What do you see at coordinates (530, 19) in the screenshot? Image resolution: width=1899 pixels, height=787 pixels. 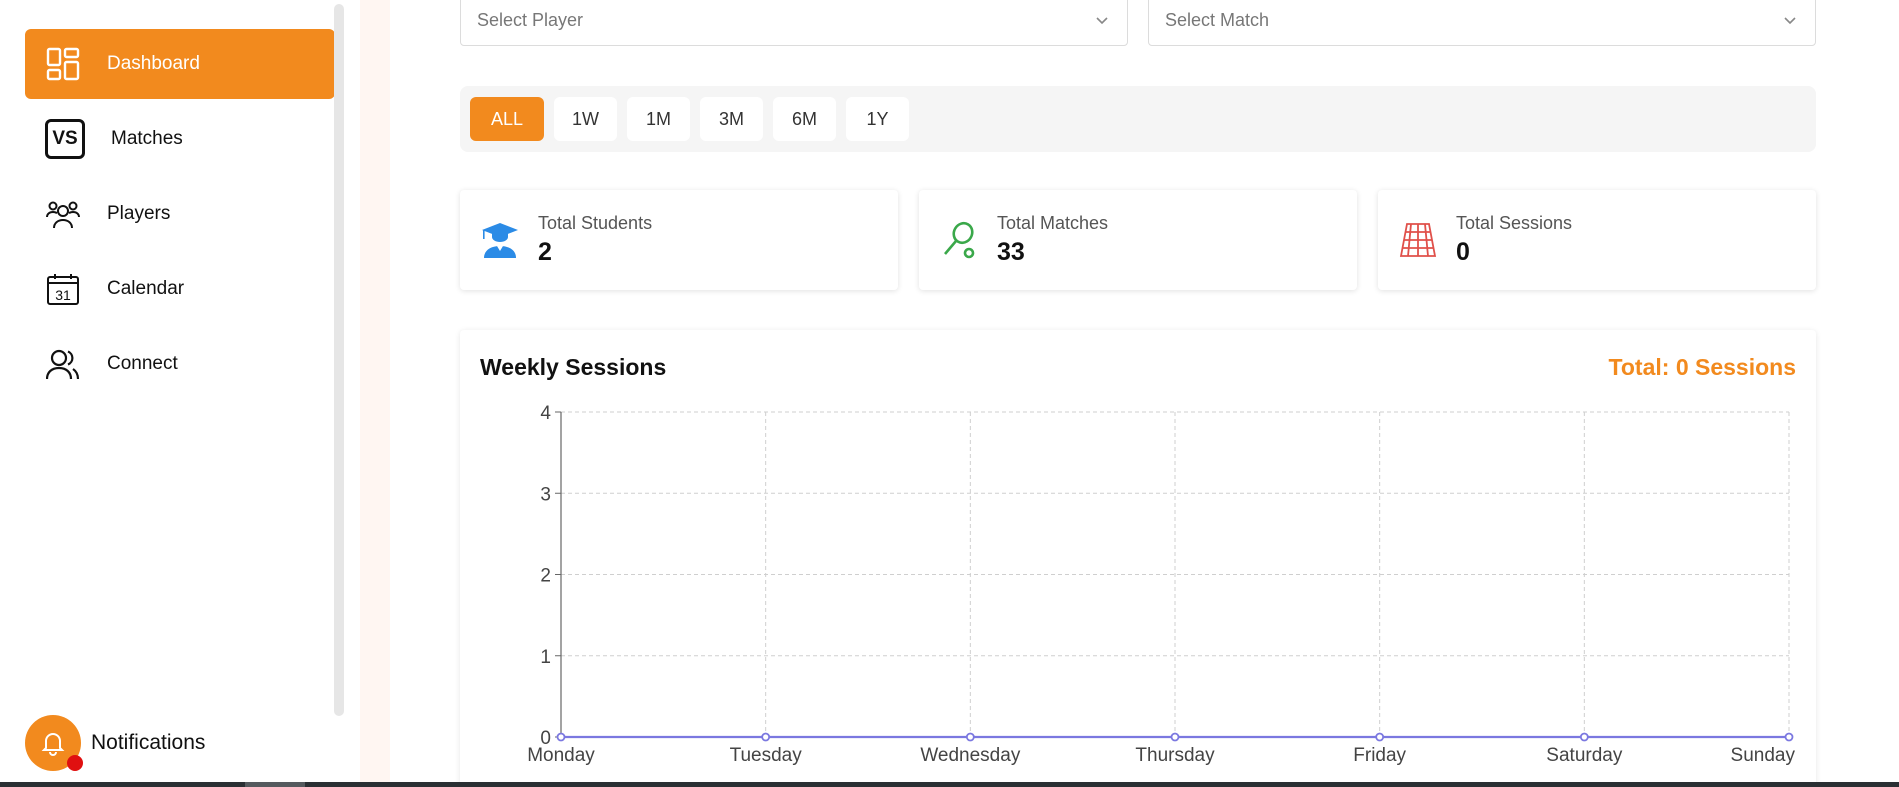 I see `select-player-placeholder: Select Player` at bounding box center [530, 19].